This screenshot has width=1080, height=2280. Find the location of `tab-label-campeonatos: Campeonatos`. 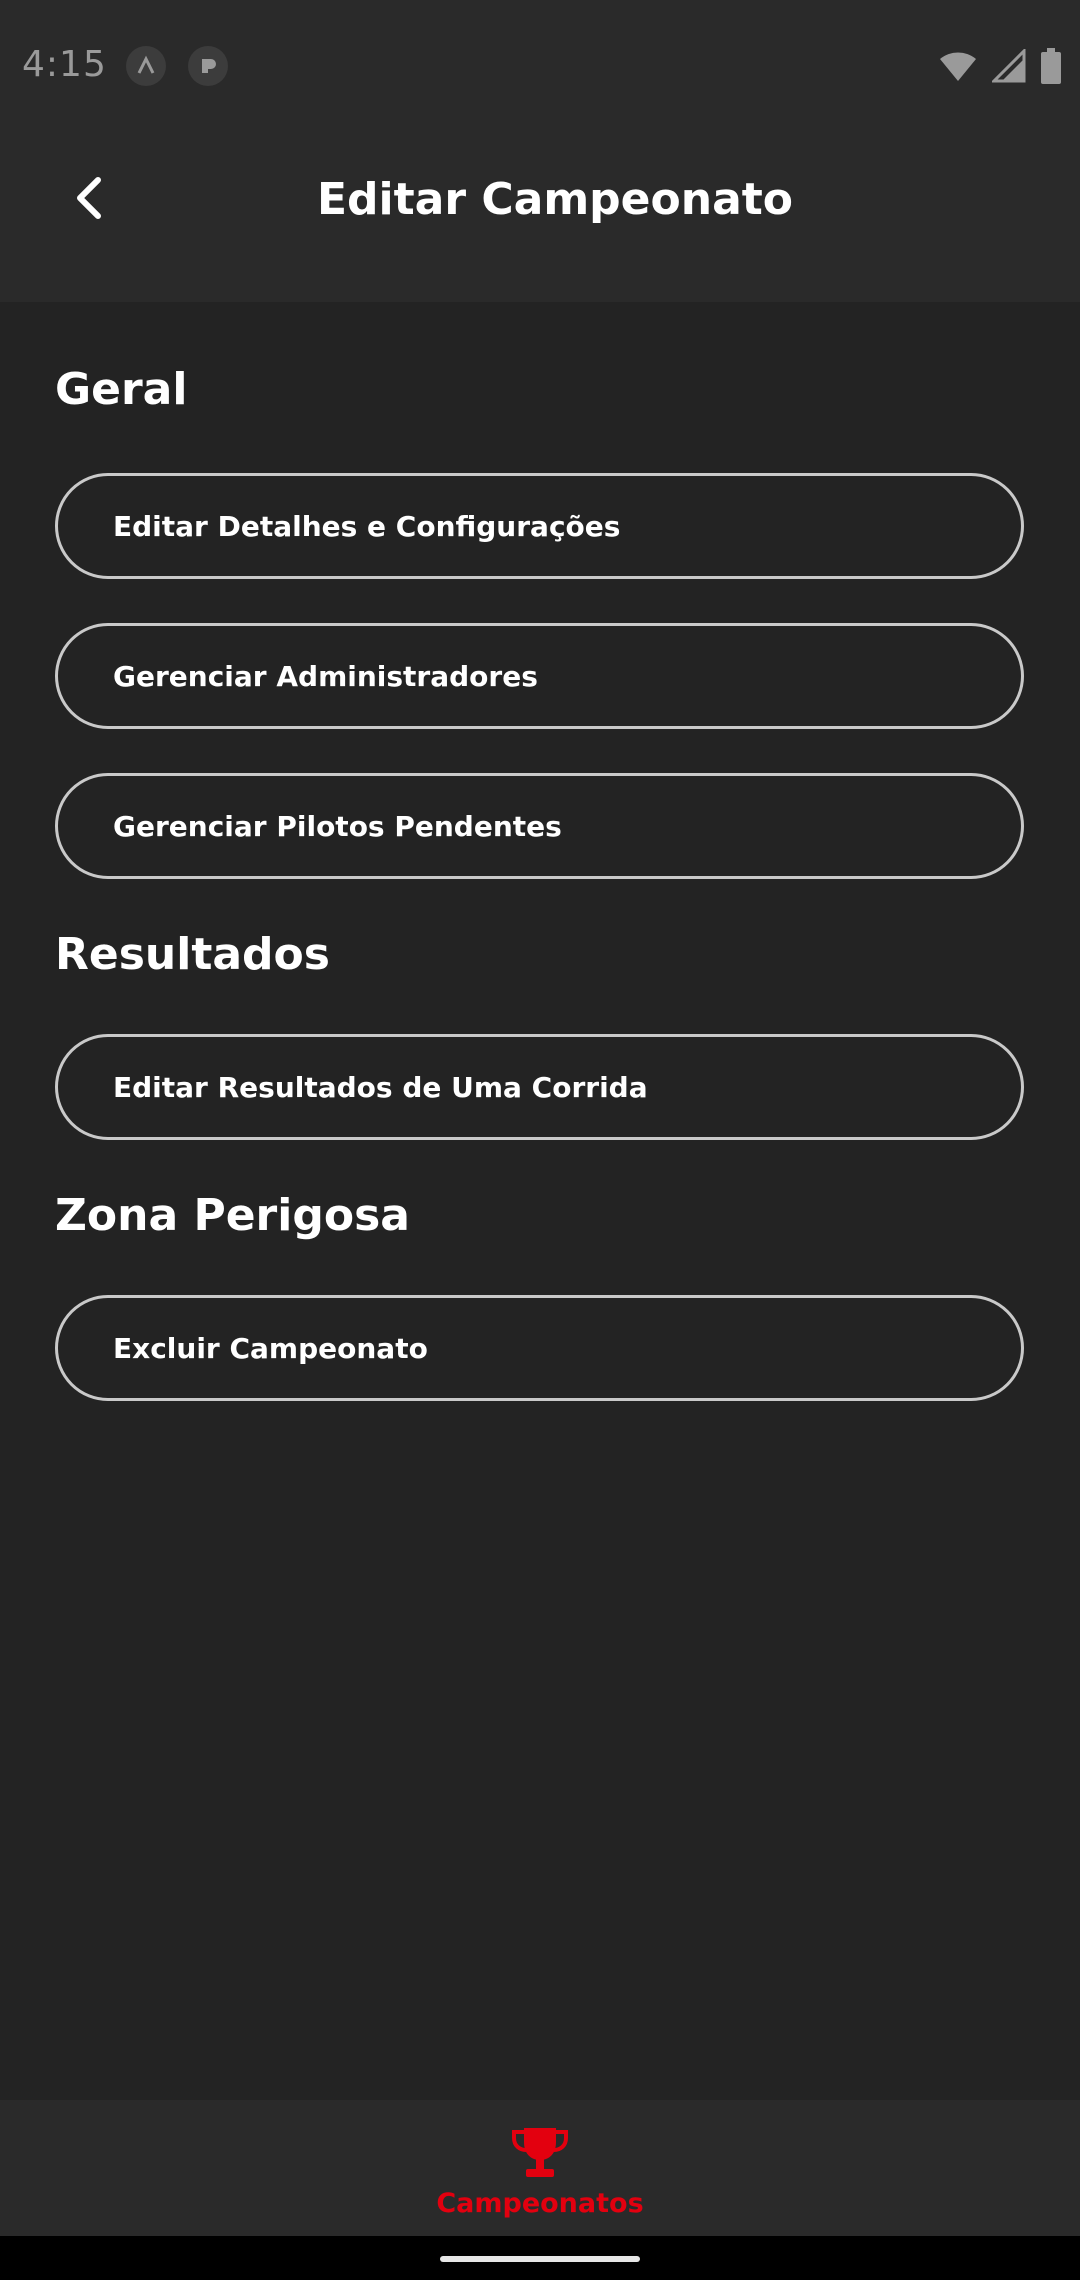

tab-label-campeonatos: Campeonatos is located at coordinates (540, 2203).